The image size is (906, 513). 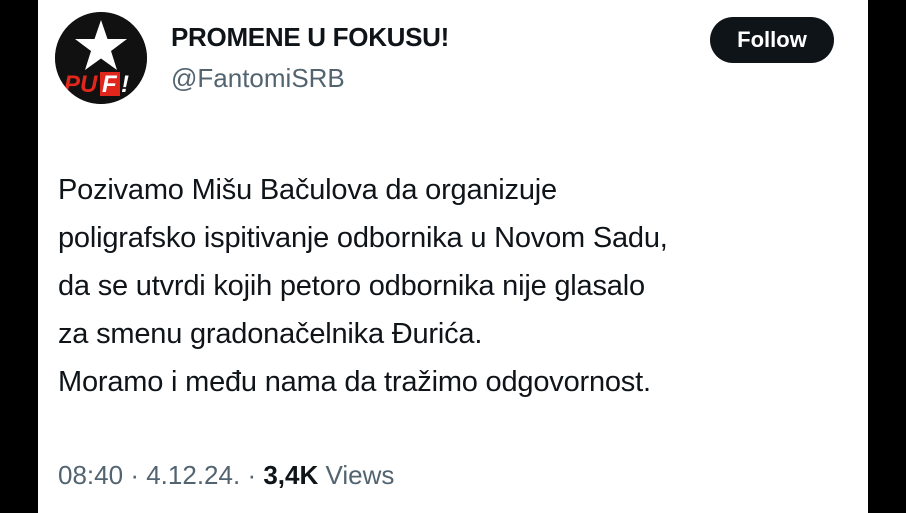 I want to click on author-handle: @FantomiSRB, so click(x=258, y=78).